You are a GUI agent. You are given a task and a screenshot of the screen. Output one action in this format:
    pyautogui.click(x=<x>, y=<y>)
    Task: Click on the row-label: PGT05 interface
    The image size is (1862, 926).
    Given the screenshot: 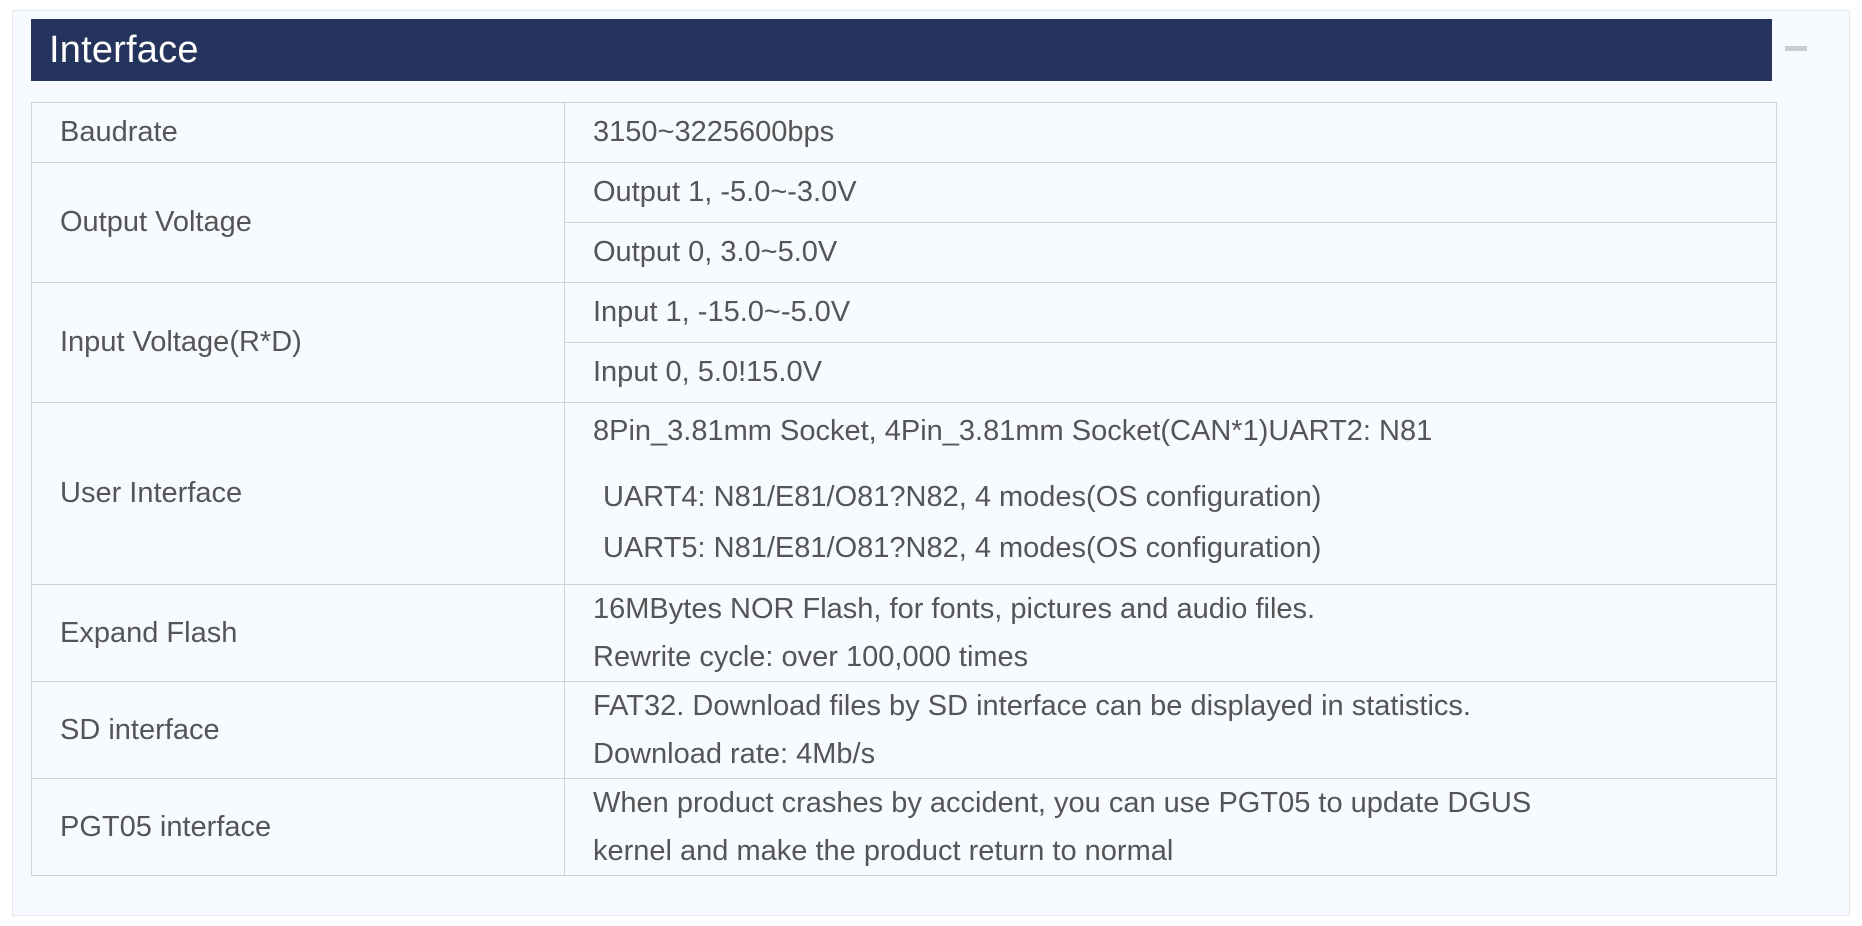 What is the action you would take?
    pyautogui.click(x=298, y=827)
    